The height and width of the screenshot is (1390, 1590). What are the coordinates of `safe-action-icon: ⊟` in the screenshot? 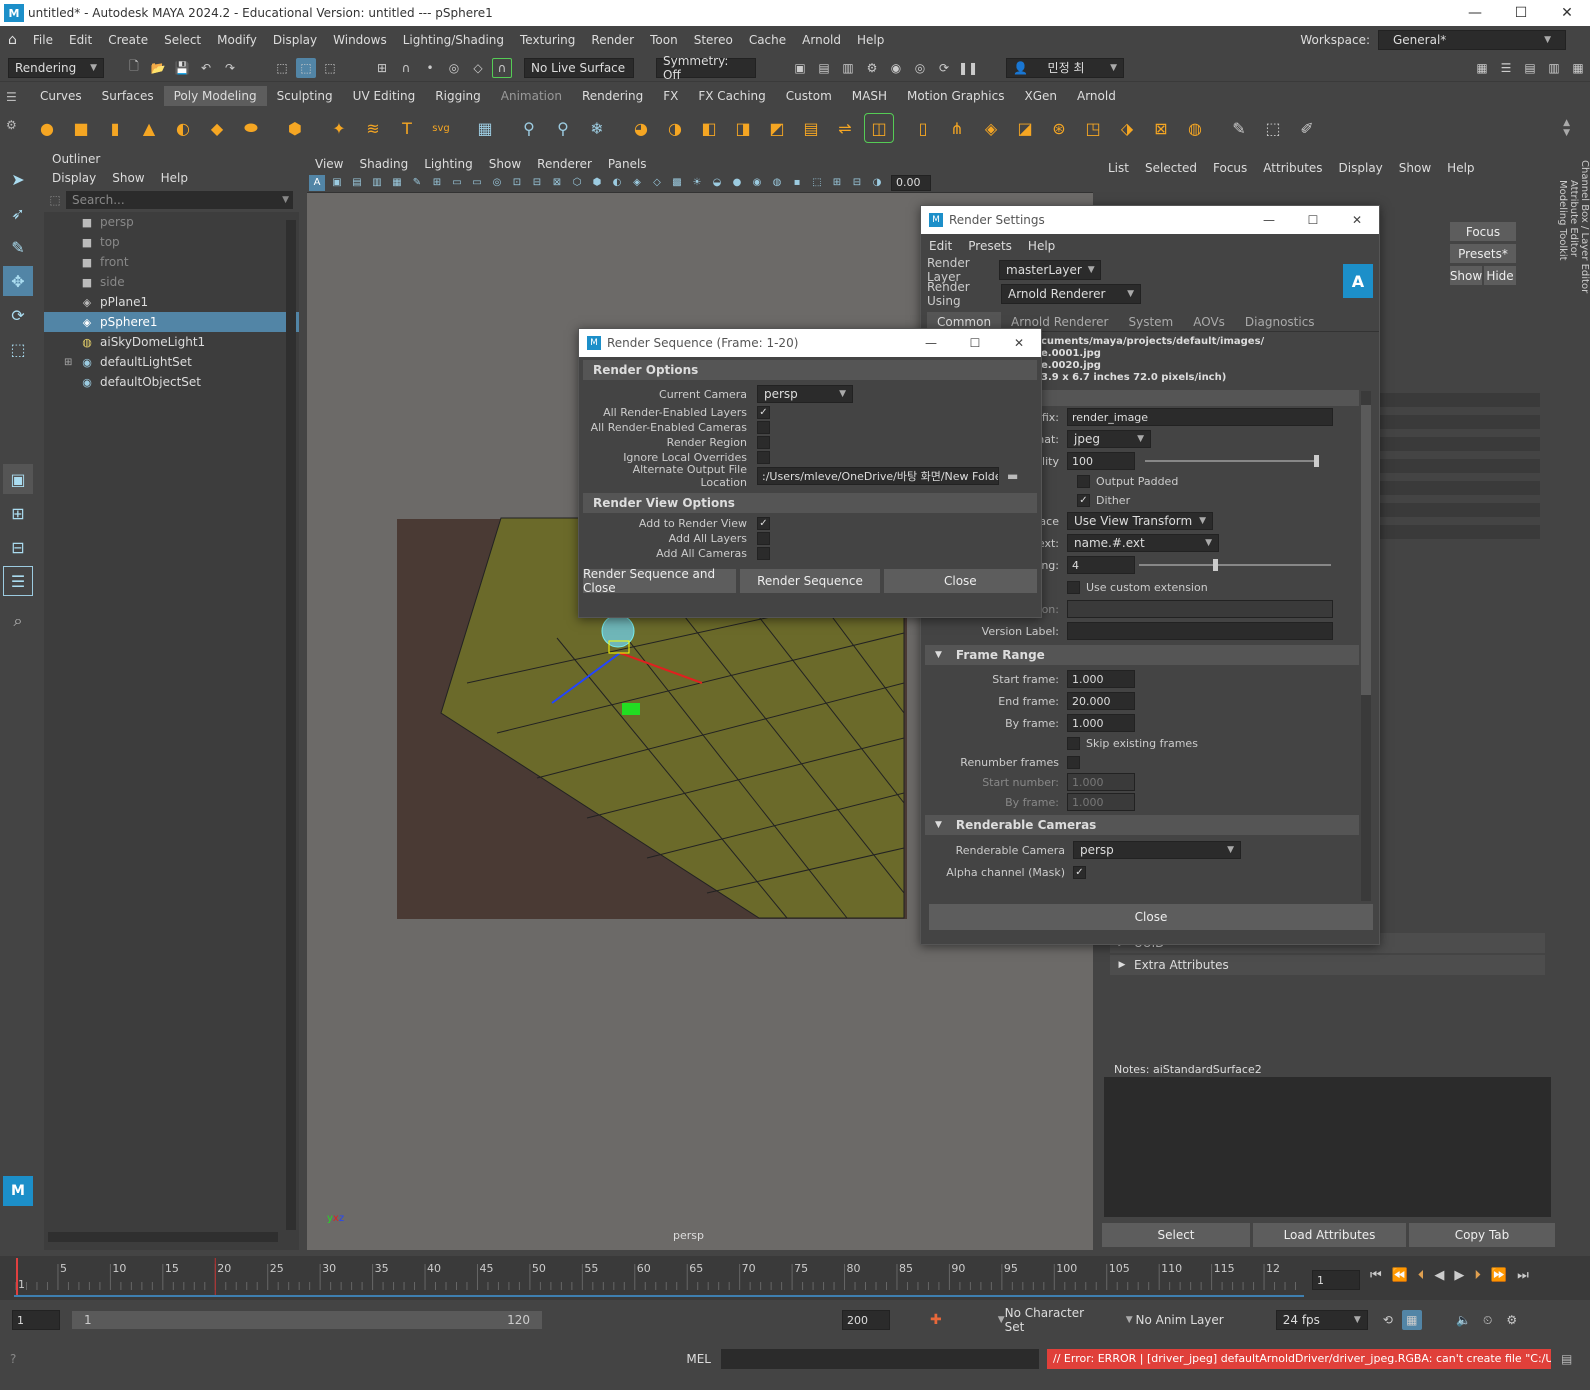 It's located at (537, 183).